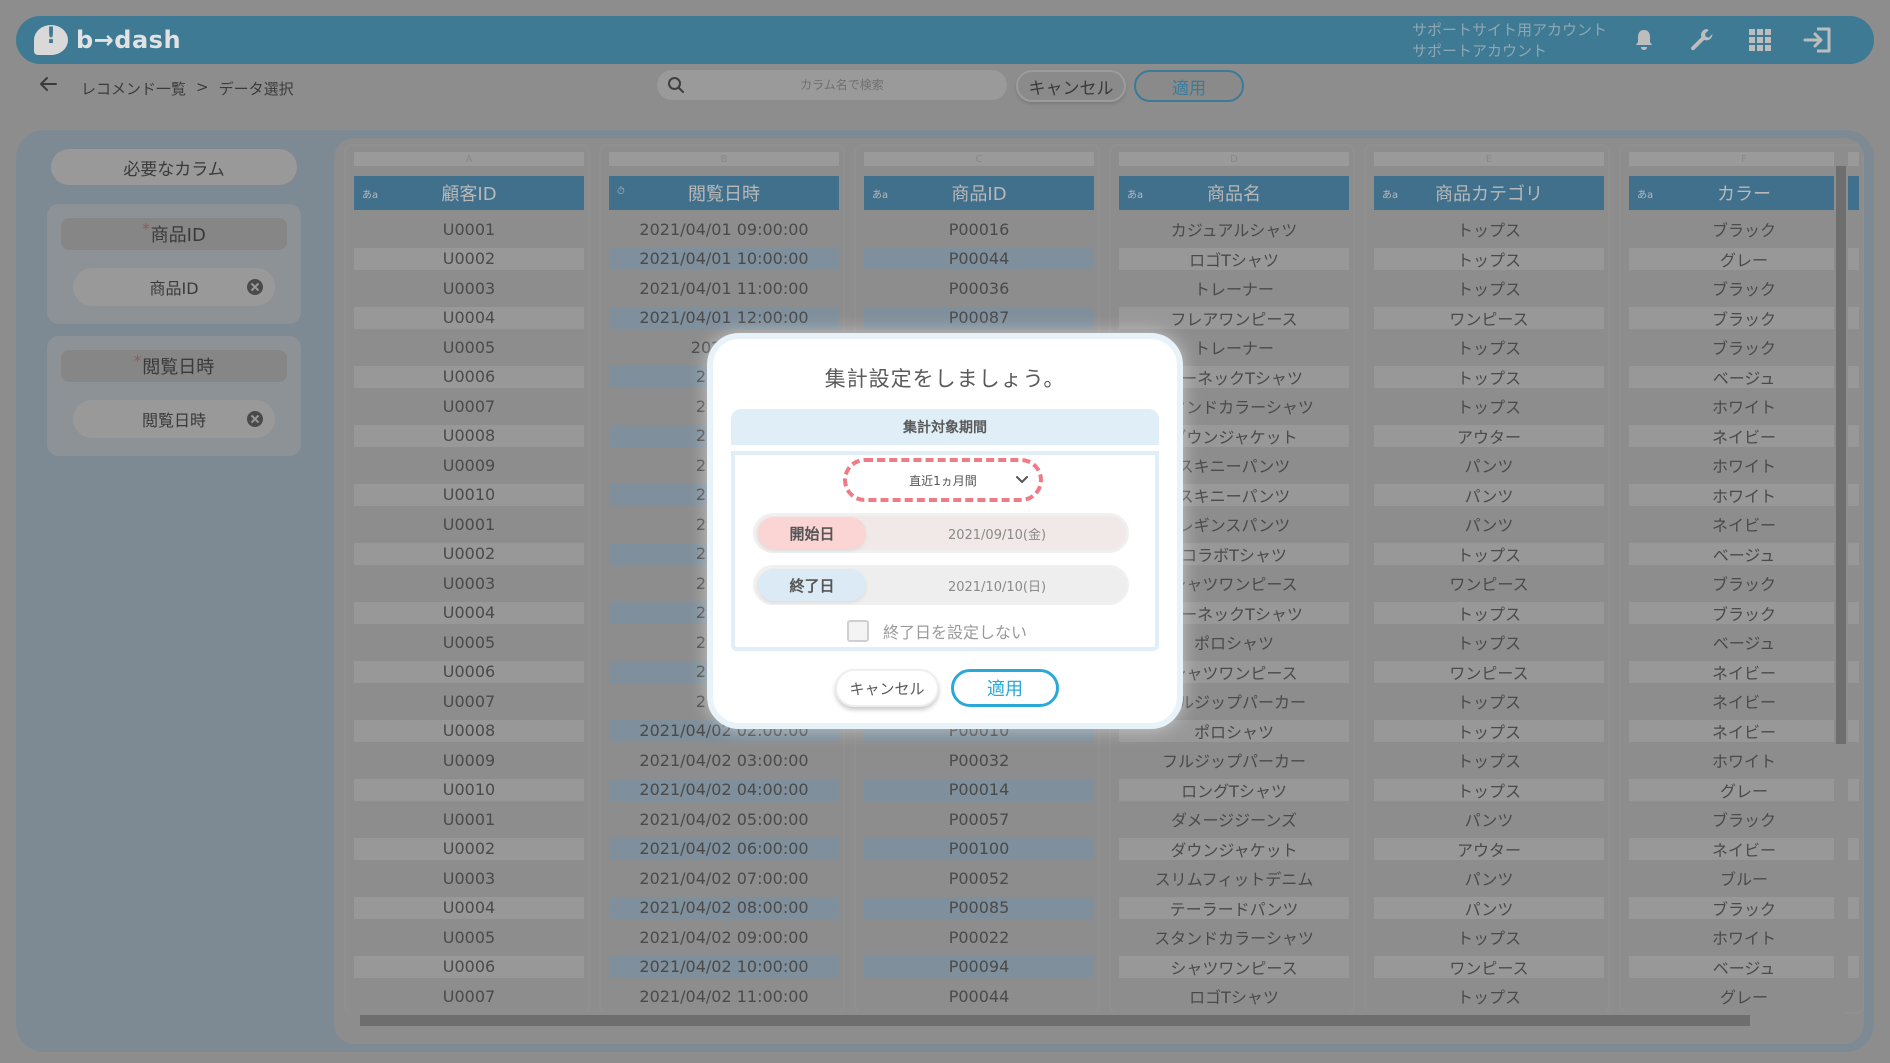 This screenshot has width=1890, height=1063. What do you see at coordinates (1702, 40) in the screenshot?
I see `wrench-icon` at bounding box center [1702, 40].